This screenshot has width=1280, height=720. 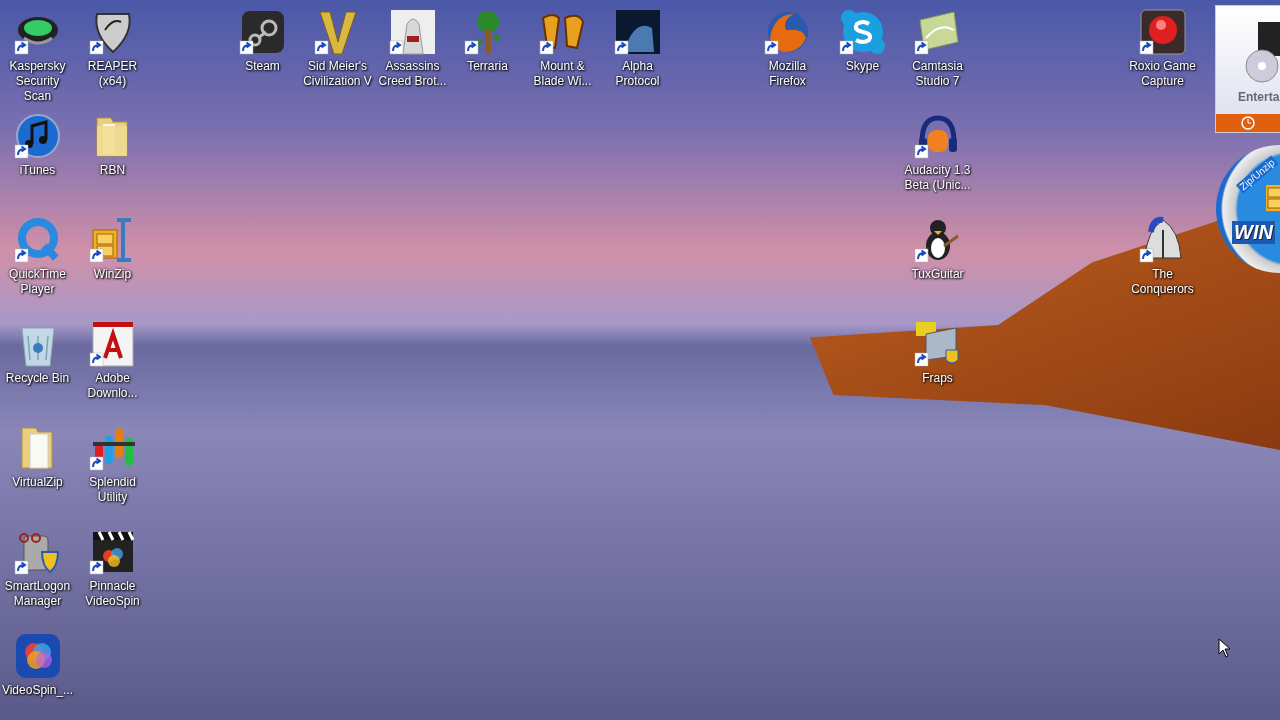 I want to click on film-card-icon, so click(x=937, y=32).